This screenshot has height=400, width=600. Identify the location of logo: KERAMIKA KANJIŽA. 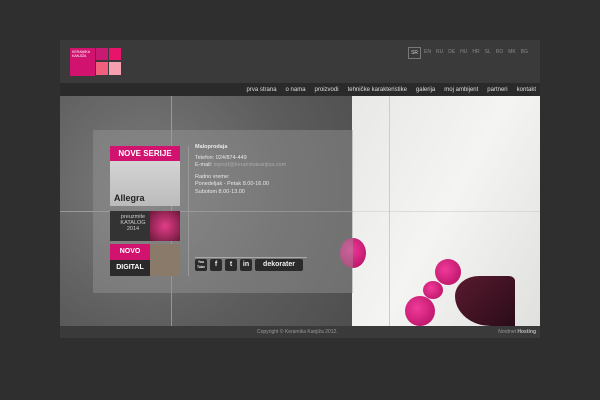
(96, 62).